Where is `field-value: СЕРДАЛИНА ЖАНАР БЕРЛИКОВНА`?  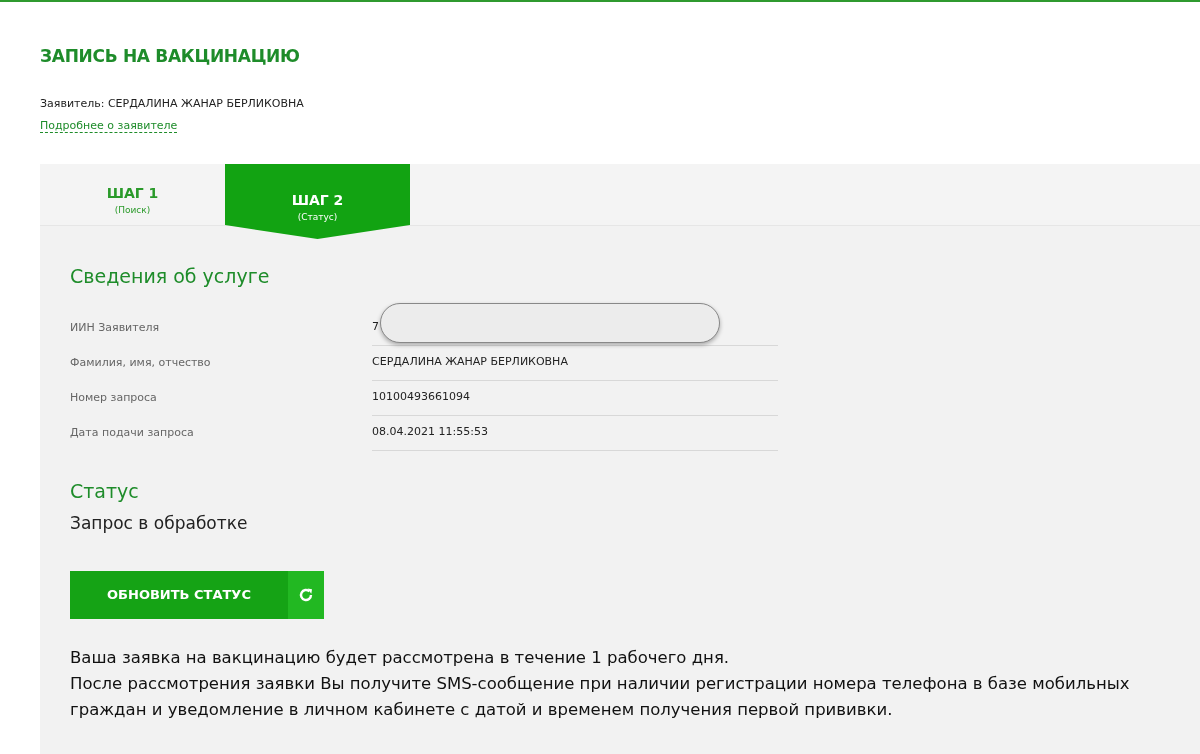
field-value: СЕРДАЛИНА ЖАНАР БЕРЛИКОВНА is located at coordinates (470, 362).